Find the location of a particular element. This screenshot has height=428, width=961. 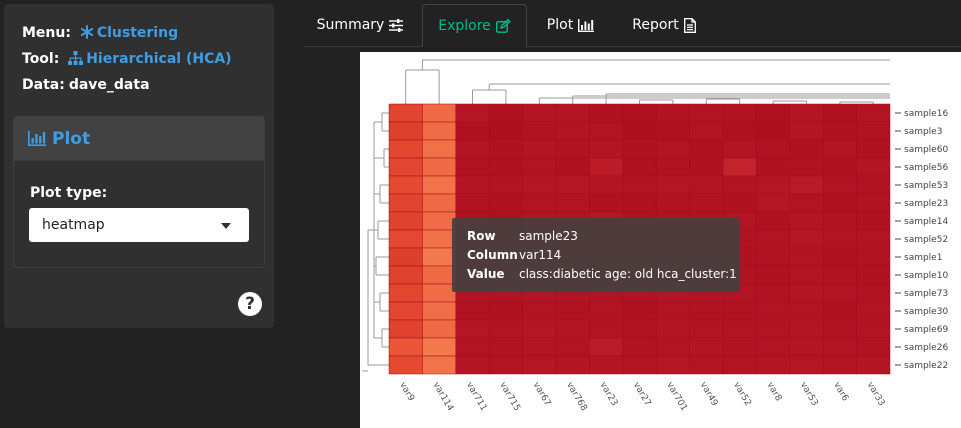

tool-value-link: Hierarchical (HCA) is located at coordinates (158, 59).